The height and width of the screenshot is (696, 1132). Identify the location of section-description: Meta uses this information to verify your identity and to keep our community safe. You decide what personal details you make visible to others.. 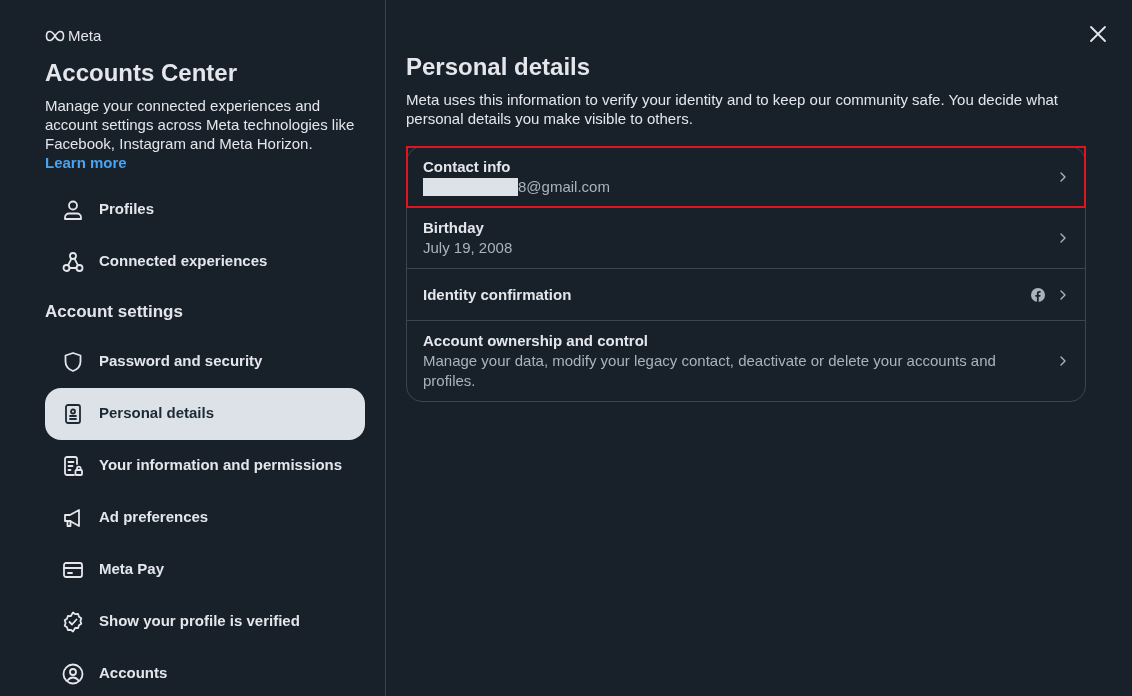
(733, 109).